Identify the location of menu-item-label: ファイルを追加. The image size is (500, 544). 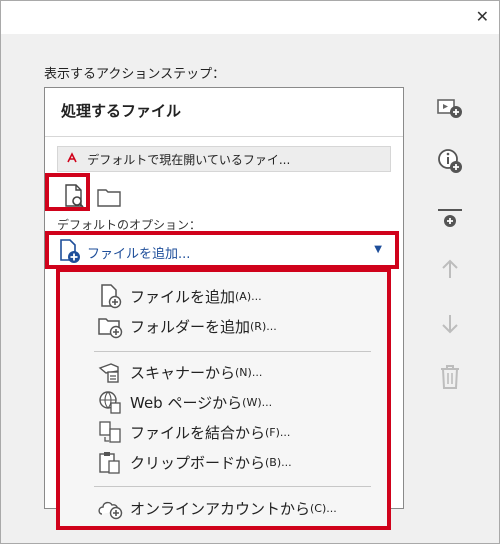
(183, 296).